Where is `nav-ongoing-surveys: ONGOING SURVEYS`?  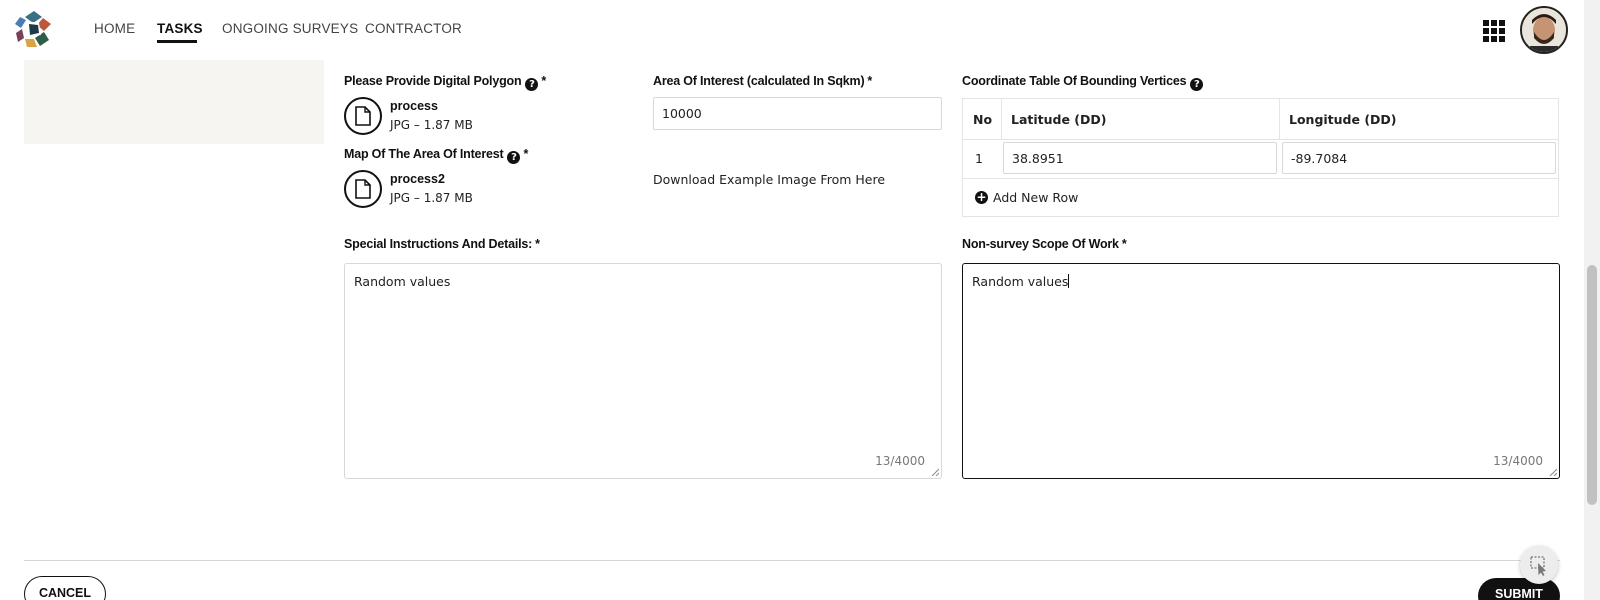
nav-ongoing-surveys: ONGOING SURVEYS is located at coordinates (290, 28).